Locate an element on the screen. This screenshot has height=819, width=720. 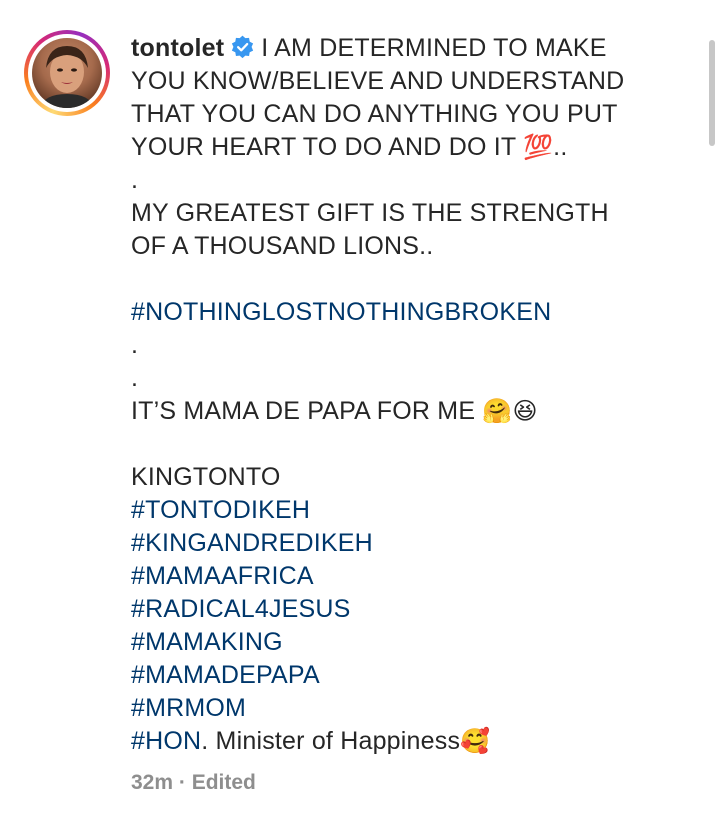
hashtag-link: #MAMAAFRICA is located at coordinates (411, 576).